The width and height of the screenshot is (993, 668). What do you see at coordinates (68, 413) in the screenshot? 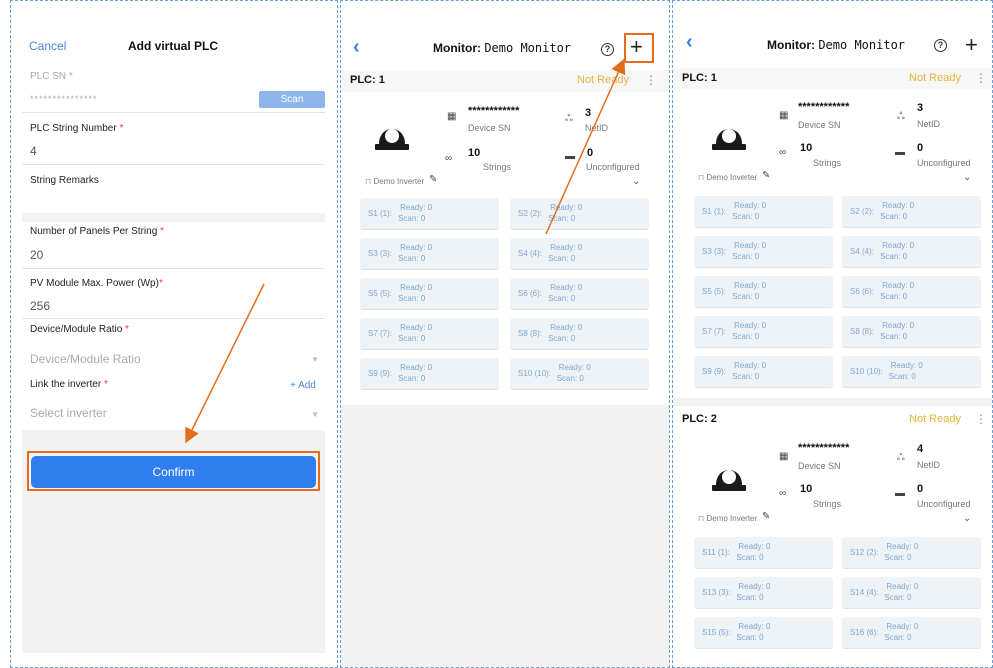
I see `inverter-select: Select inverter` at bounding box center [68, 413].